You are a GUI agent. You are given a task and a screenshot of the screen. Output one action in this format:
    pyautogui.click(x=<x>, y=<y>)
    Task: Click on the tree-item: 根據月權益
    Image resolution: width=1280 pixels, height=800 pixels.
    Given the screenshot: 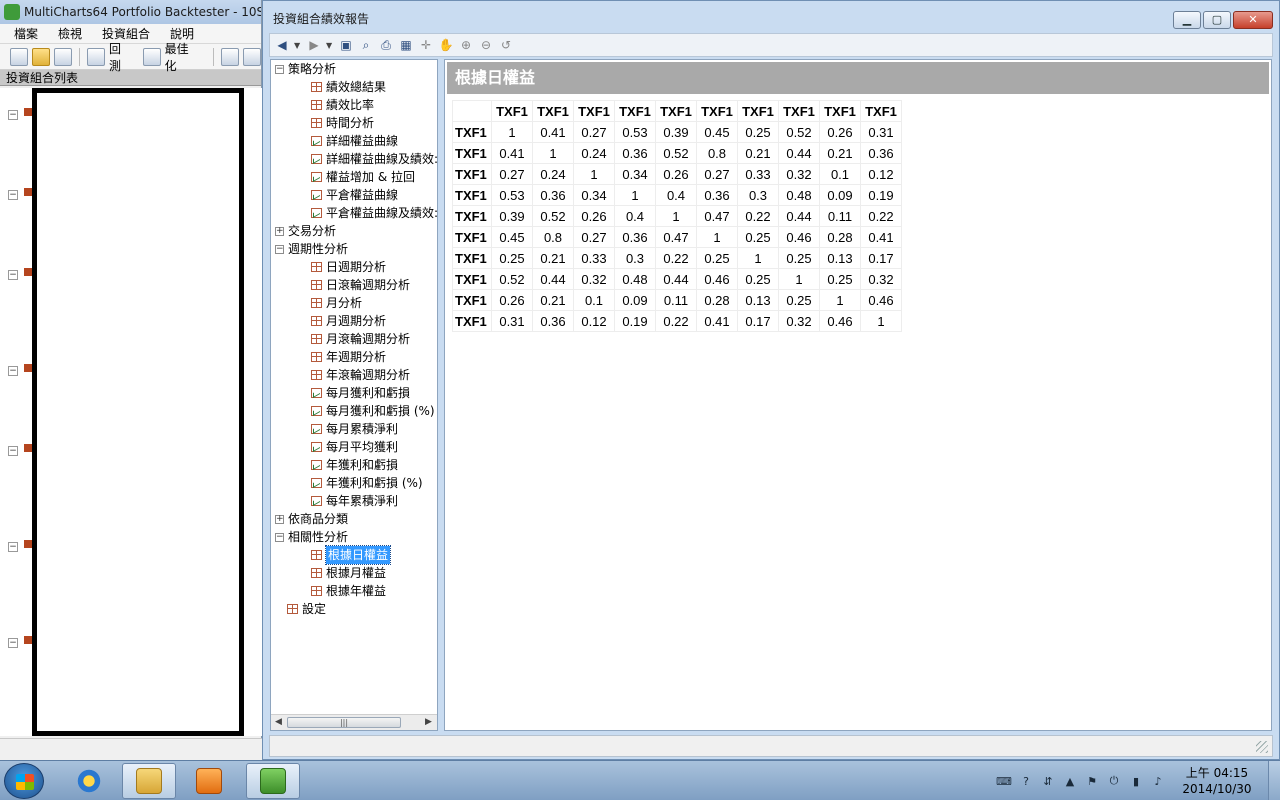 What is the action you would take?
    pyautogui.click(x=348, y=573)
    